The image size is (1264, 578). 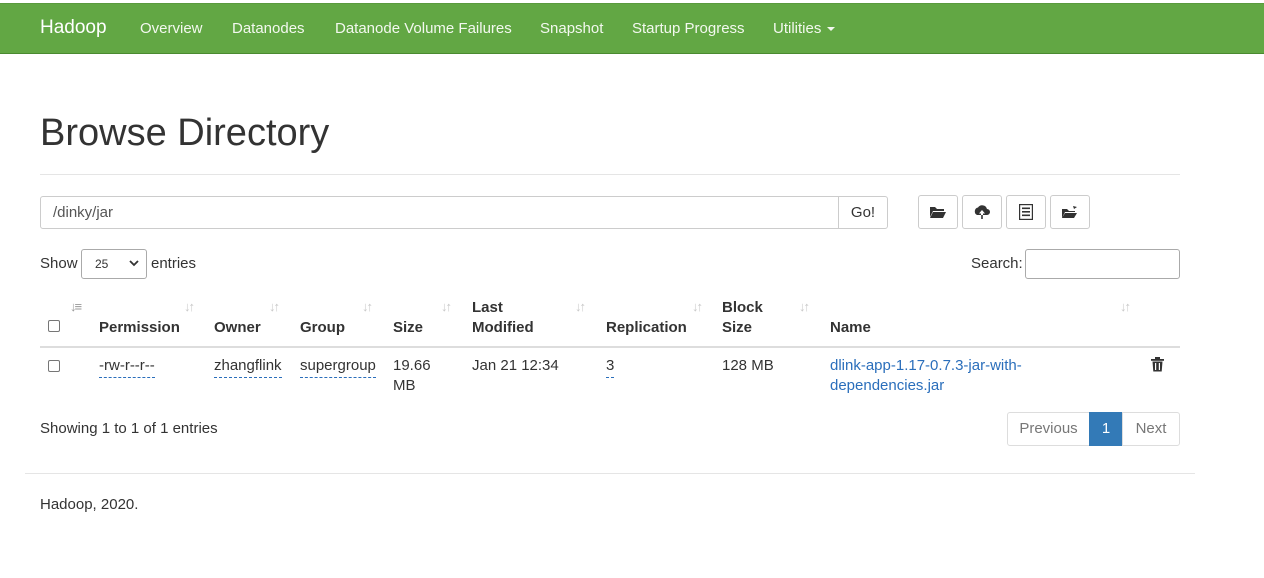 What do you see at coordinates (571, 28) in the screenshot?
I see `nav-snapshot: Snapshot` at bounding box center [571, 28].